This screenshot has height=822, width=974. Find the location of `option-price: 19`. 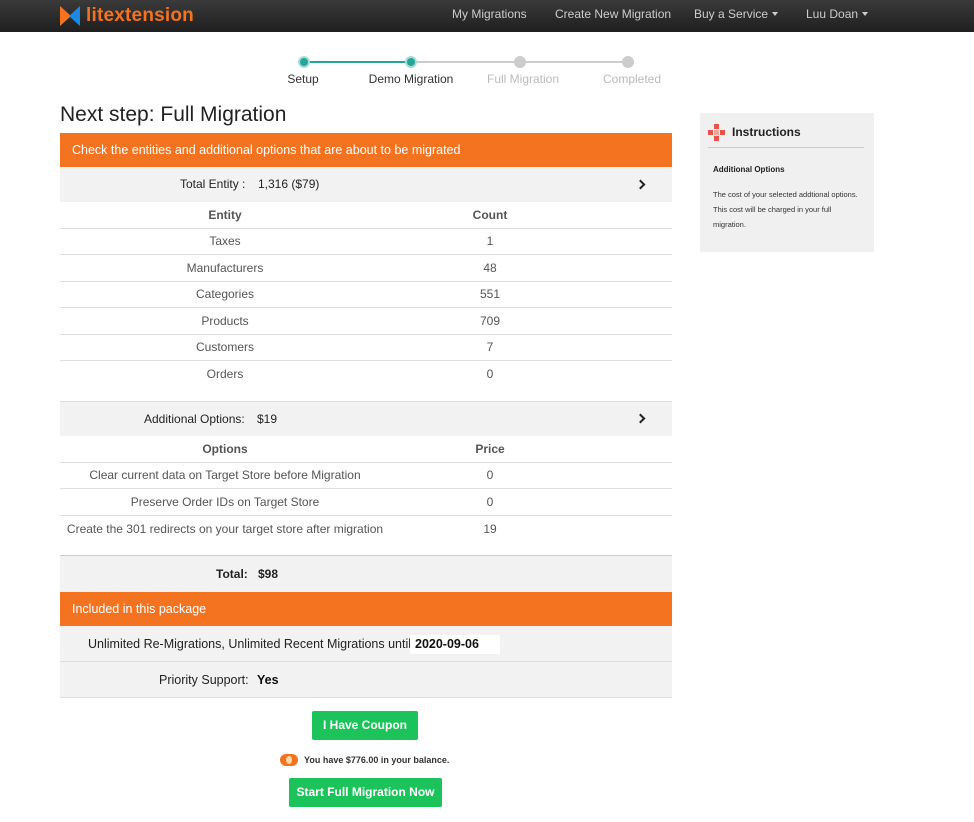

option-price: 19 is located at coordinates (490, 528).